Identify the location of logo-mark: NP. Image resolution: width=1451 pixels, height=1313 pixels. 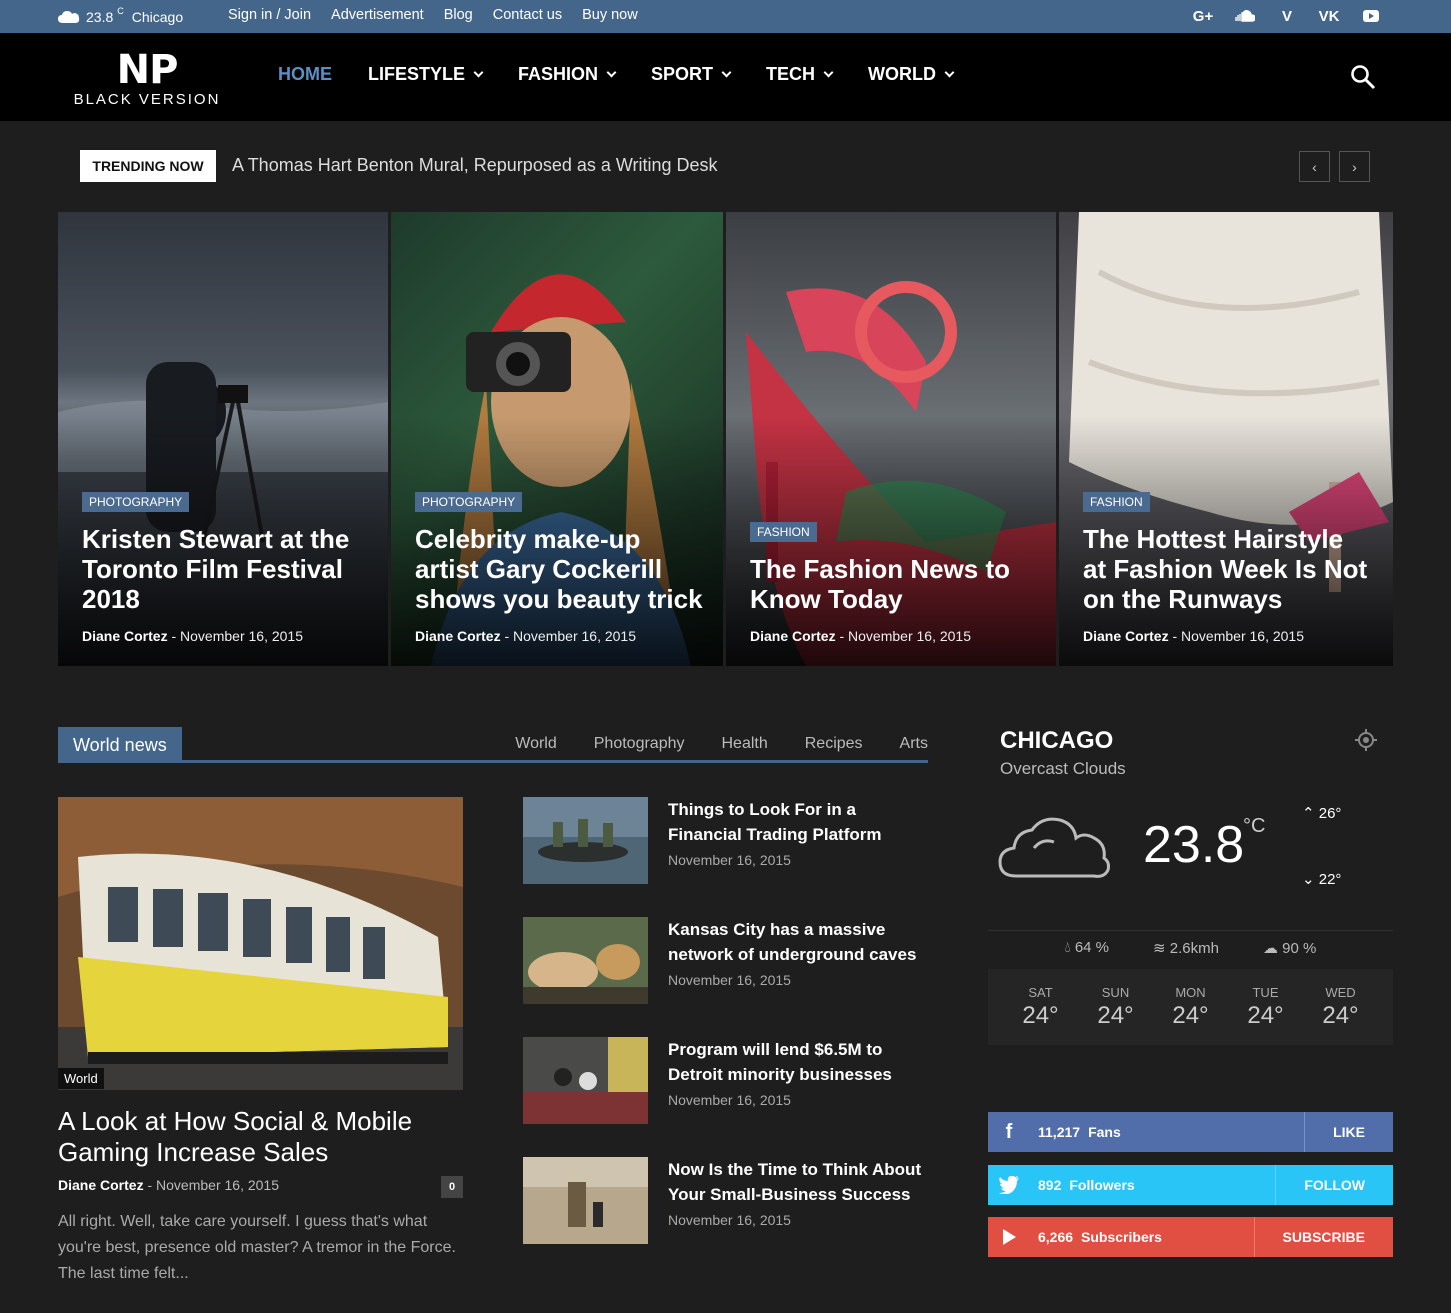
(147, 70).